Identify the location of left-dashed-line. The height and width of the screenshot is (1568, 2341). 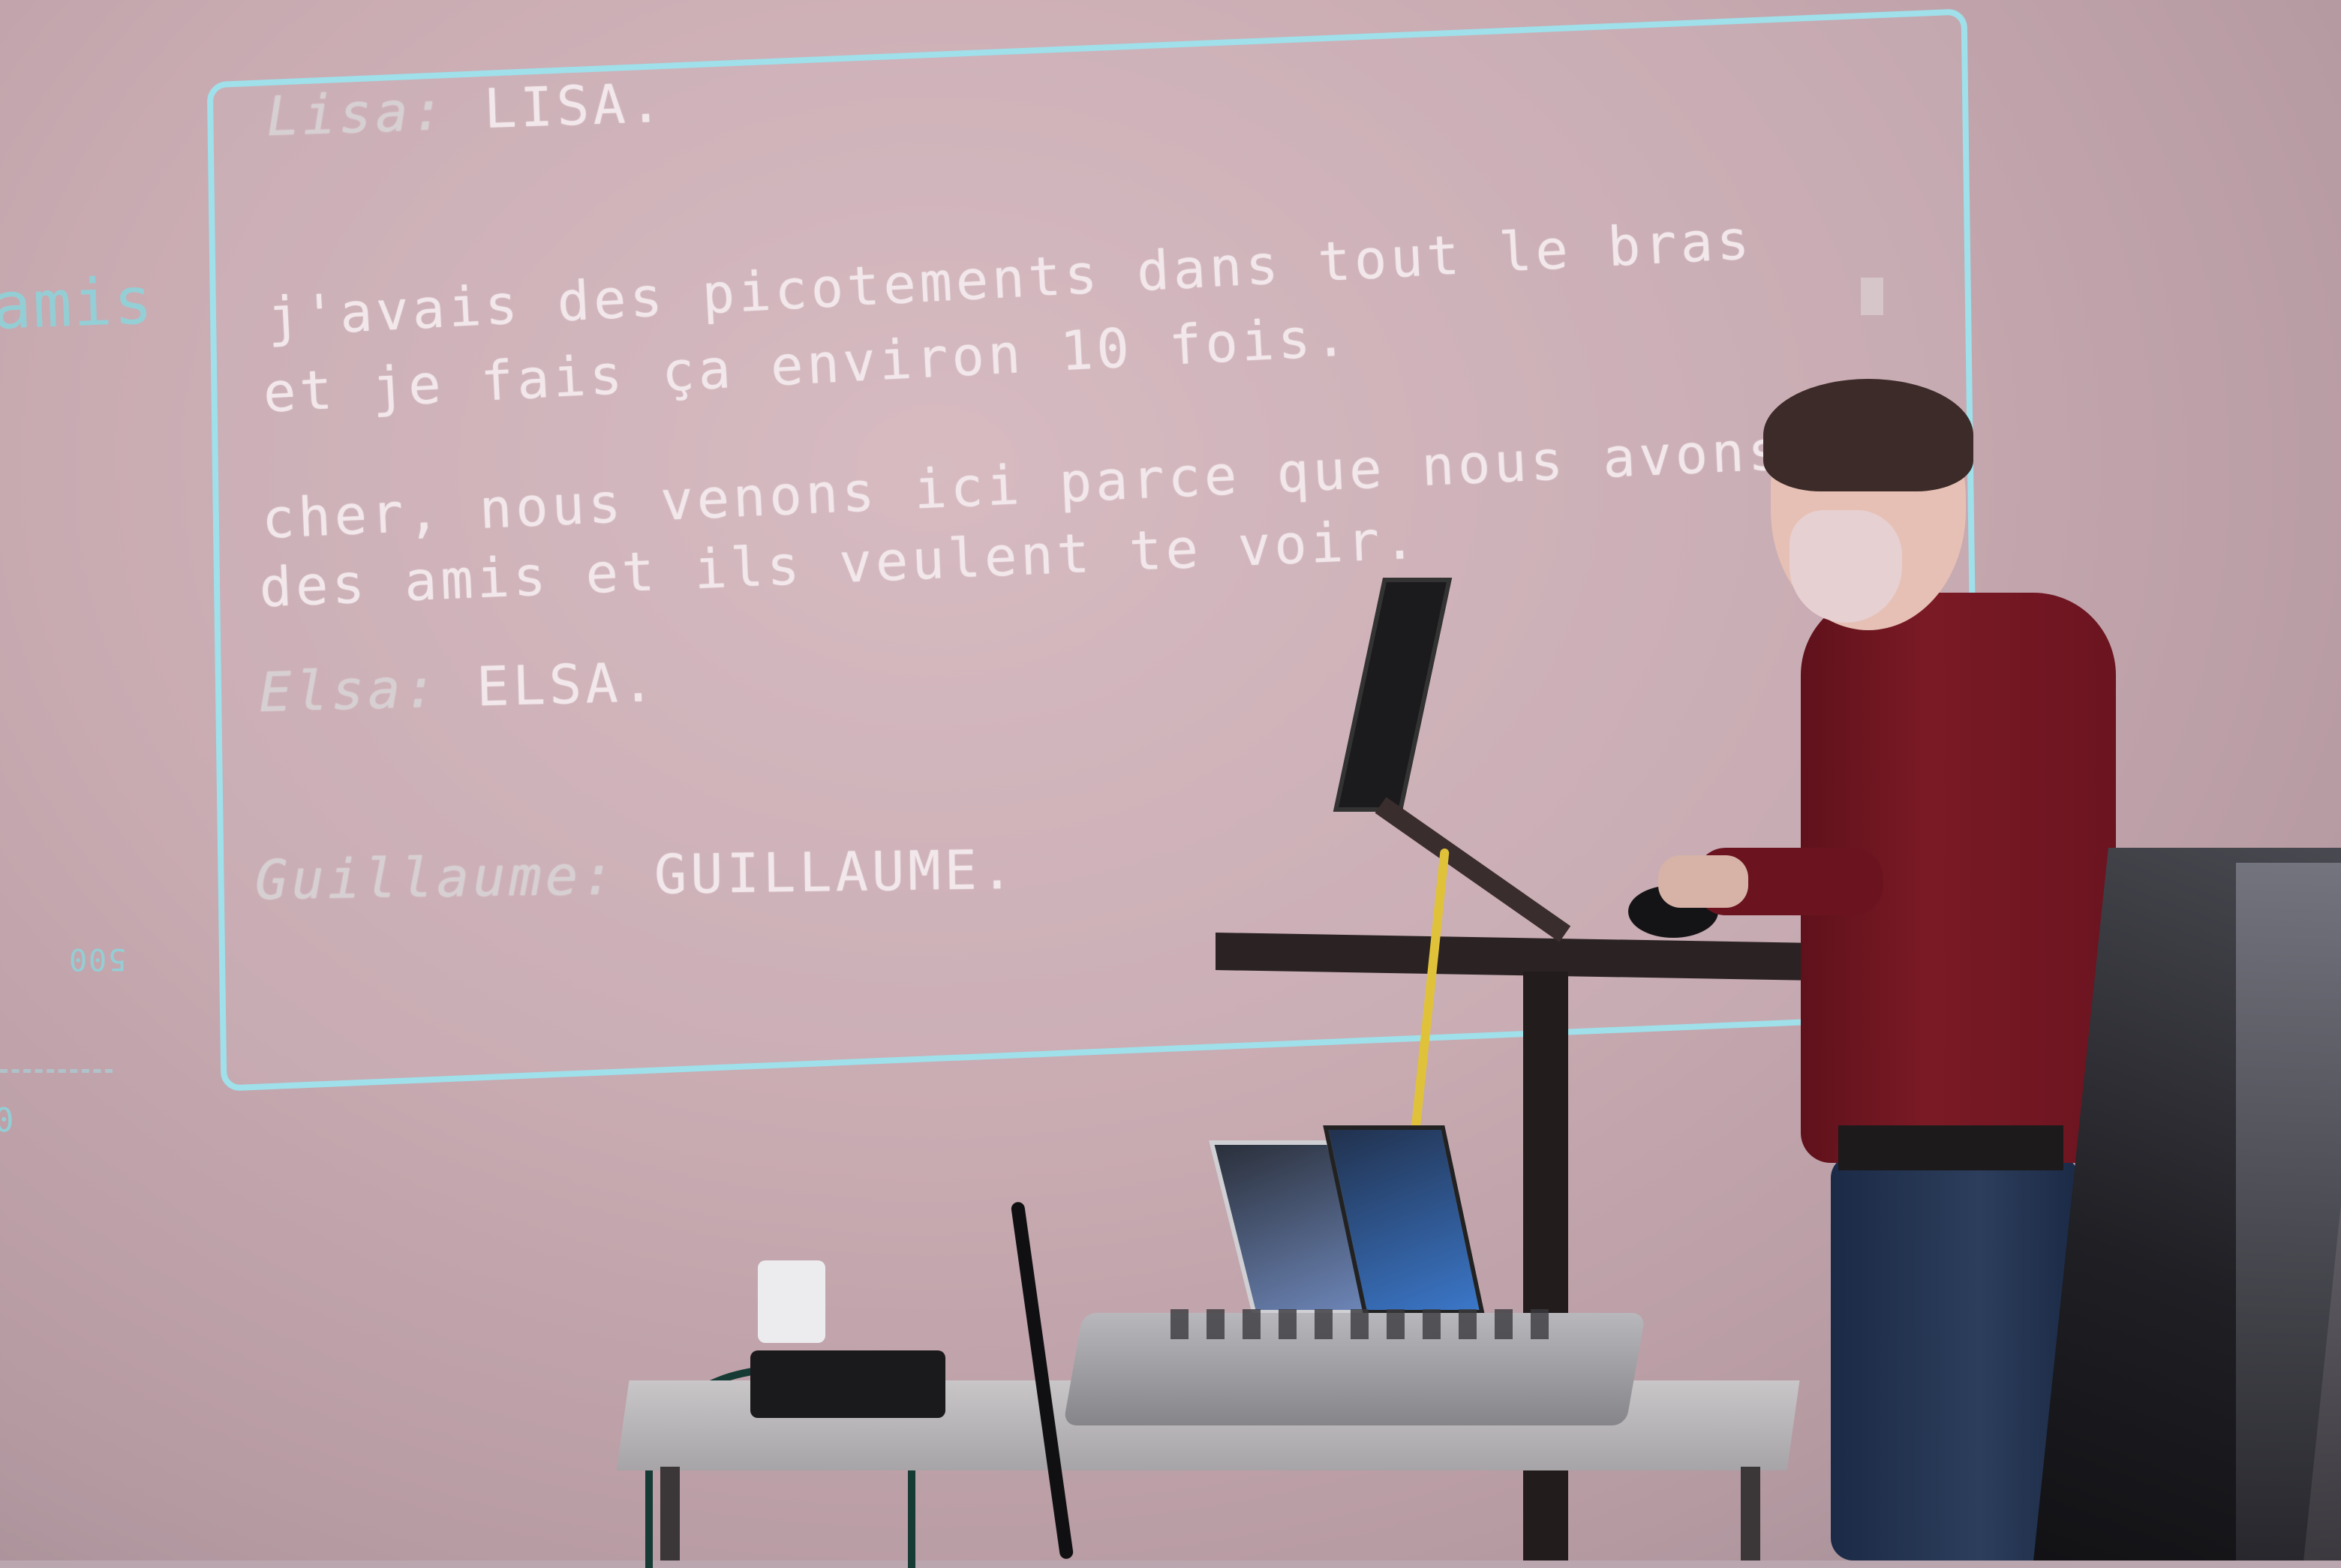
(56, 1071).